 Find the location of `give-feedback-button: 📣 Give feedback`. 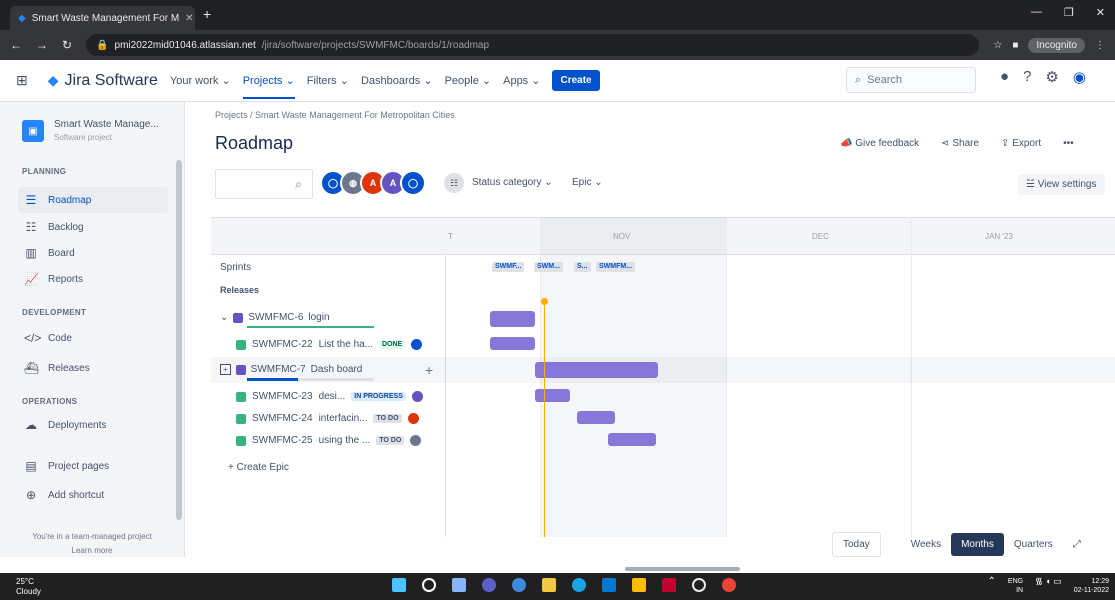

give-feedback-button: 📣 Give feedback is located at coordinates (879, 143).